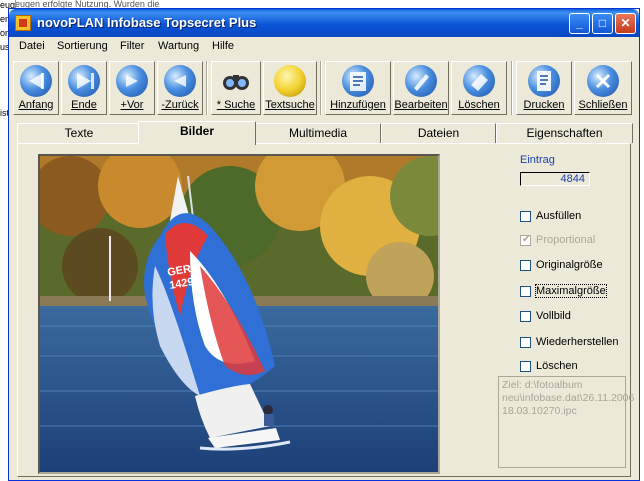  I want to click on maximize-button: □, so click(602, 23).